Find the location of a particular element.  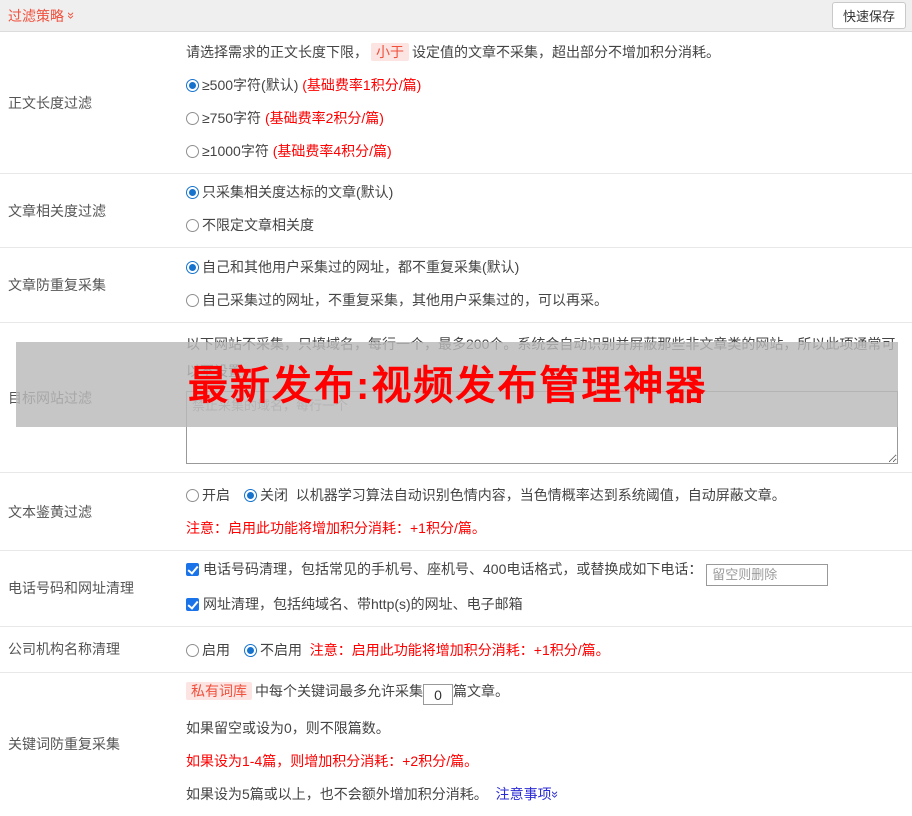

row-label: 文章相关度过滤 is located at coordinates (89, 210).